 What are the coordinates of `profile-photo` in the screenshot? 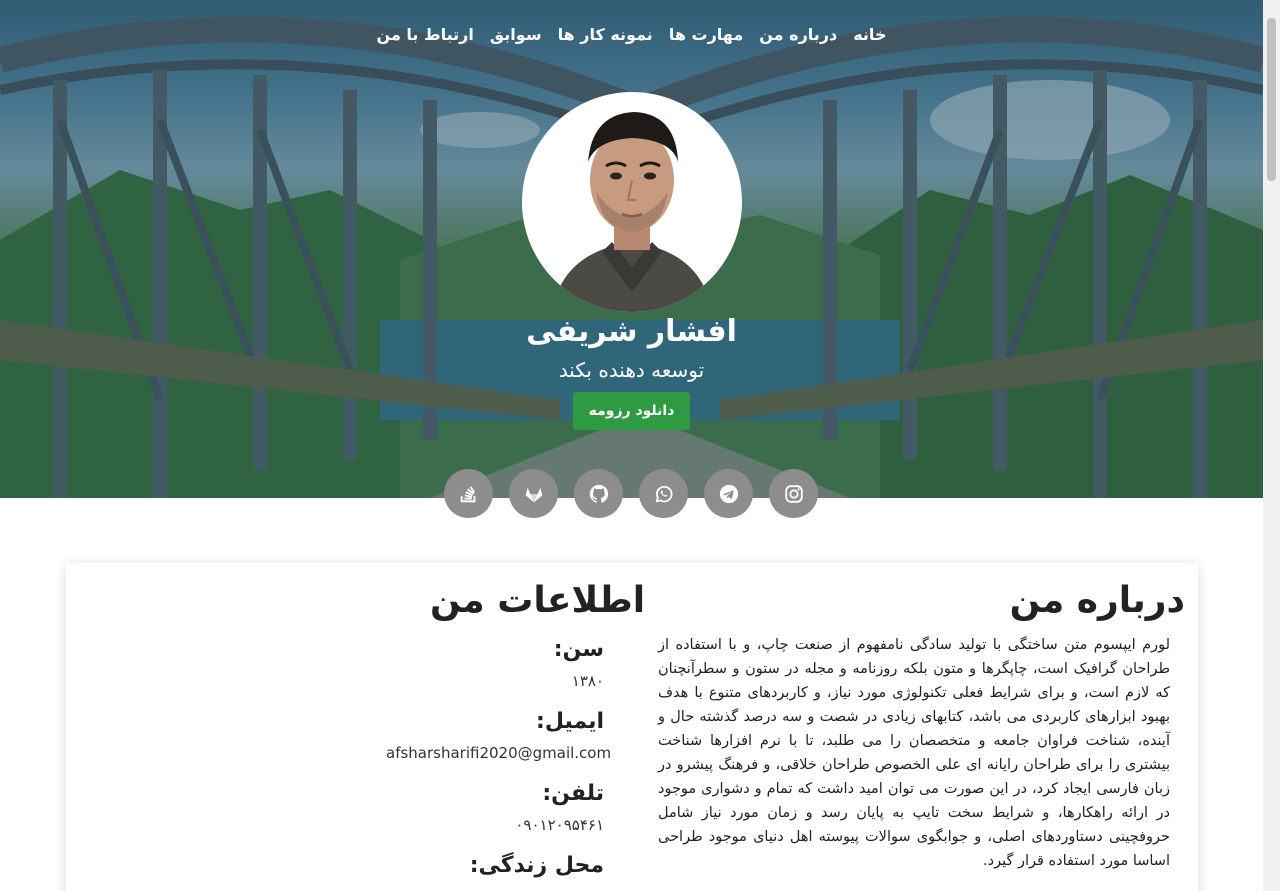 It's located at (632, 212).